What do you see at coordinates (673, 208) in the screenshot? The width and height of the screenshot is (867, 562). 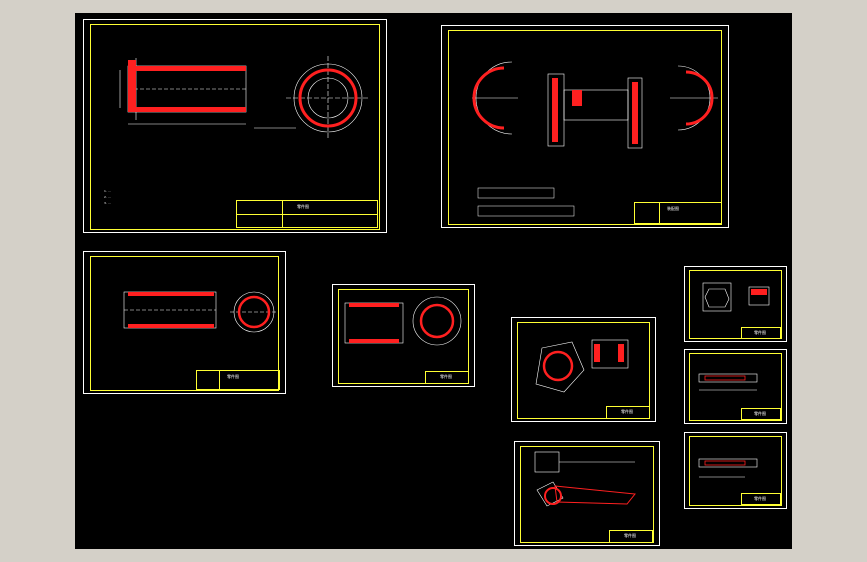 I see `title-block-text: 装配图` at bounding box center [673, 208].